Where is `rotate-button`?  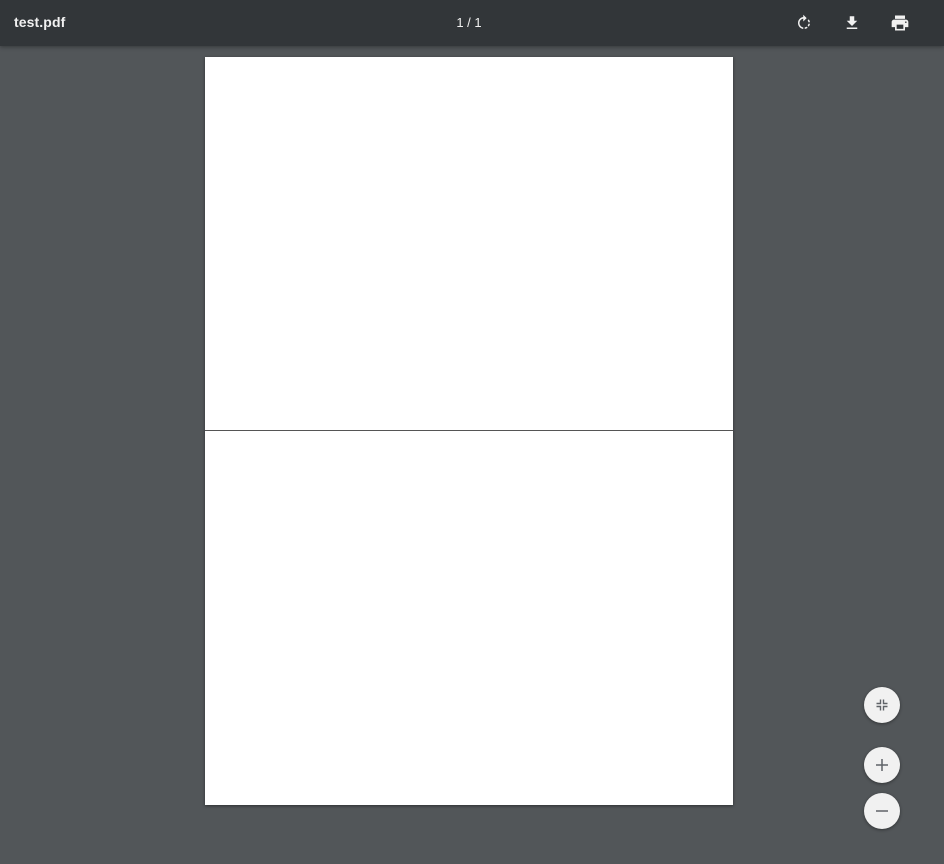
rotate-button is located at coordinates (804, 23).